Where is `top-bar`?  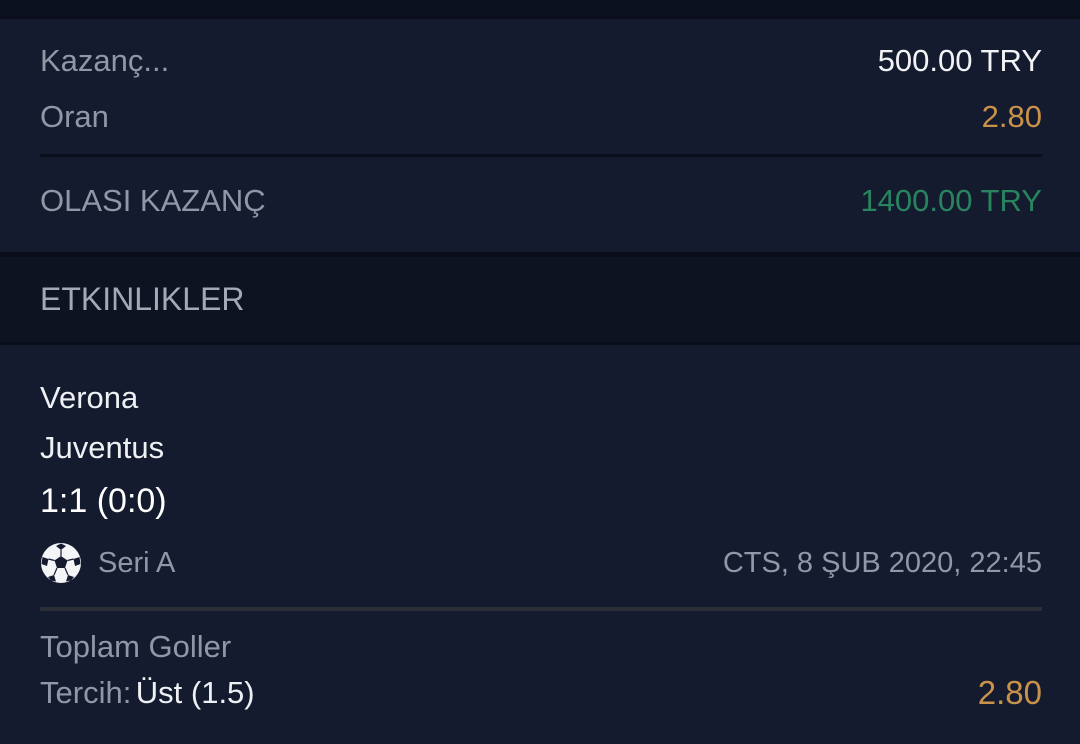 top-bar is located at coordinates (540, 8).